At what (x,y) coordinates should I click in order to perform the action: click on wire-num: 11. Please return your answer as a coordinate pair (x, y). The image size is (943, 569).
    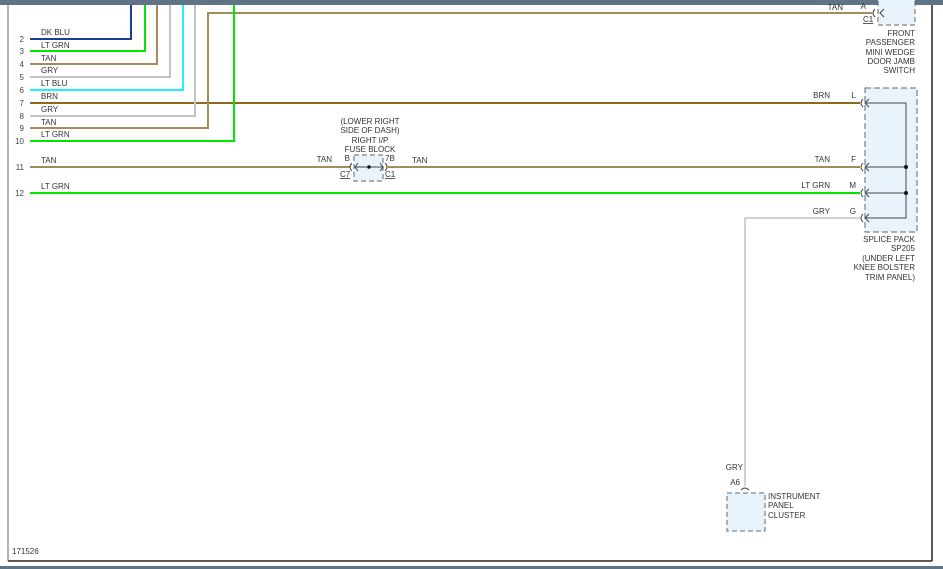
    Looking at the image, I should click on (20, 167).